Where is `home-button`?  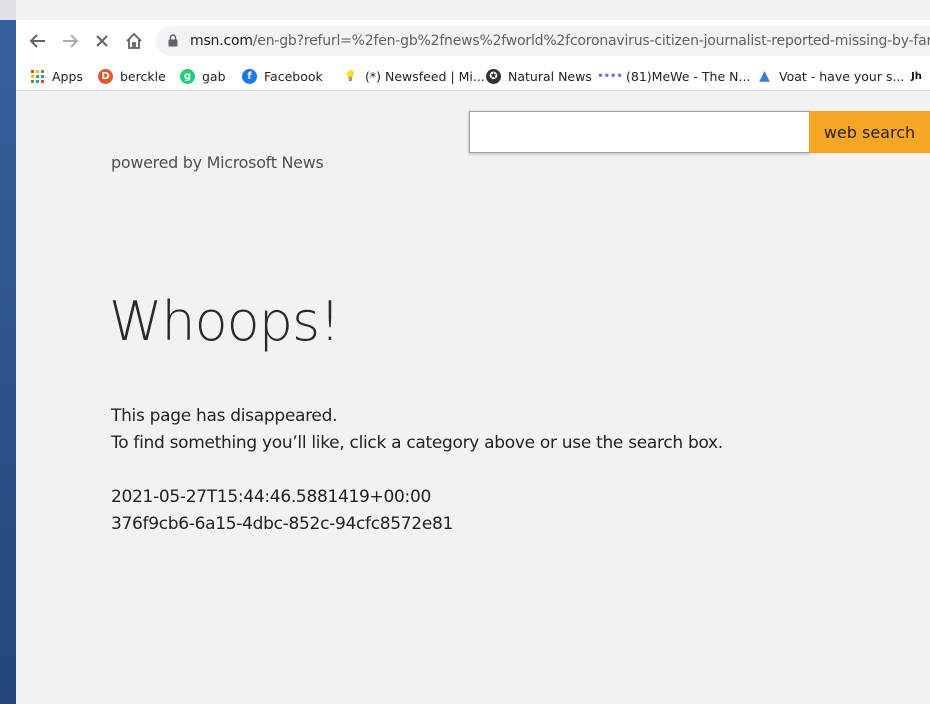 home-button is located at coordinates (134, 41).